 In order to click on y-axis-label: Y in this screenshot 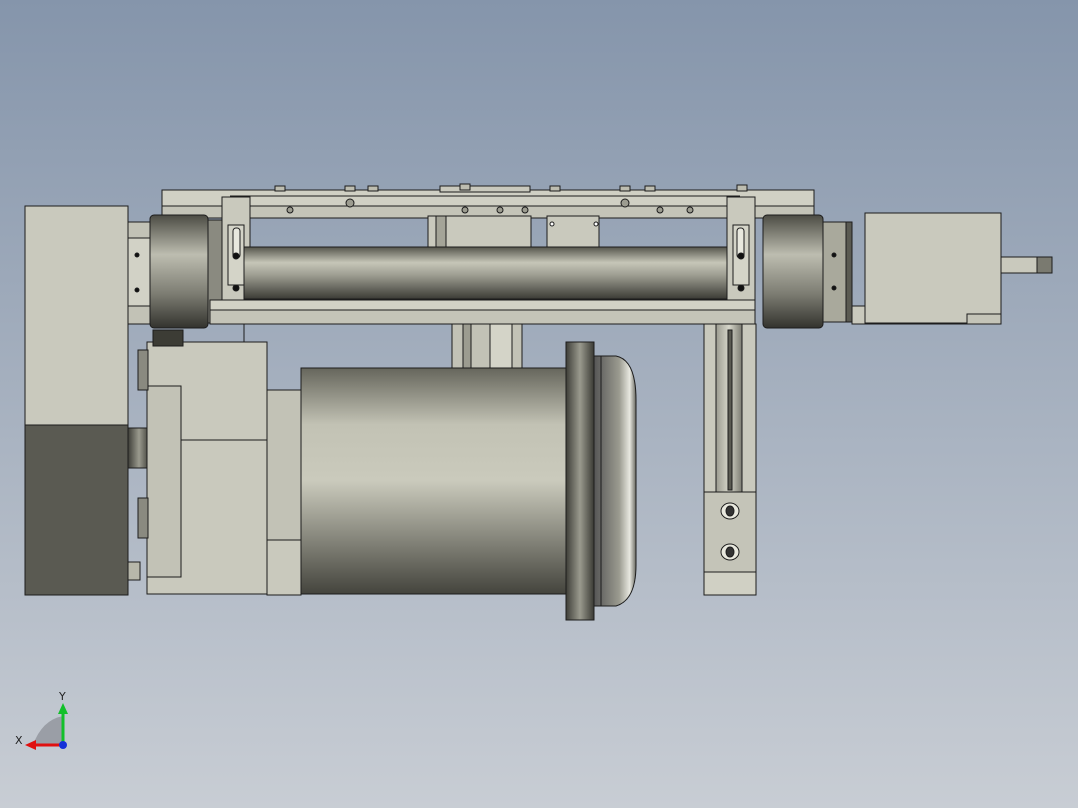, I will do `click(62, 696)`.